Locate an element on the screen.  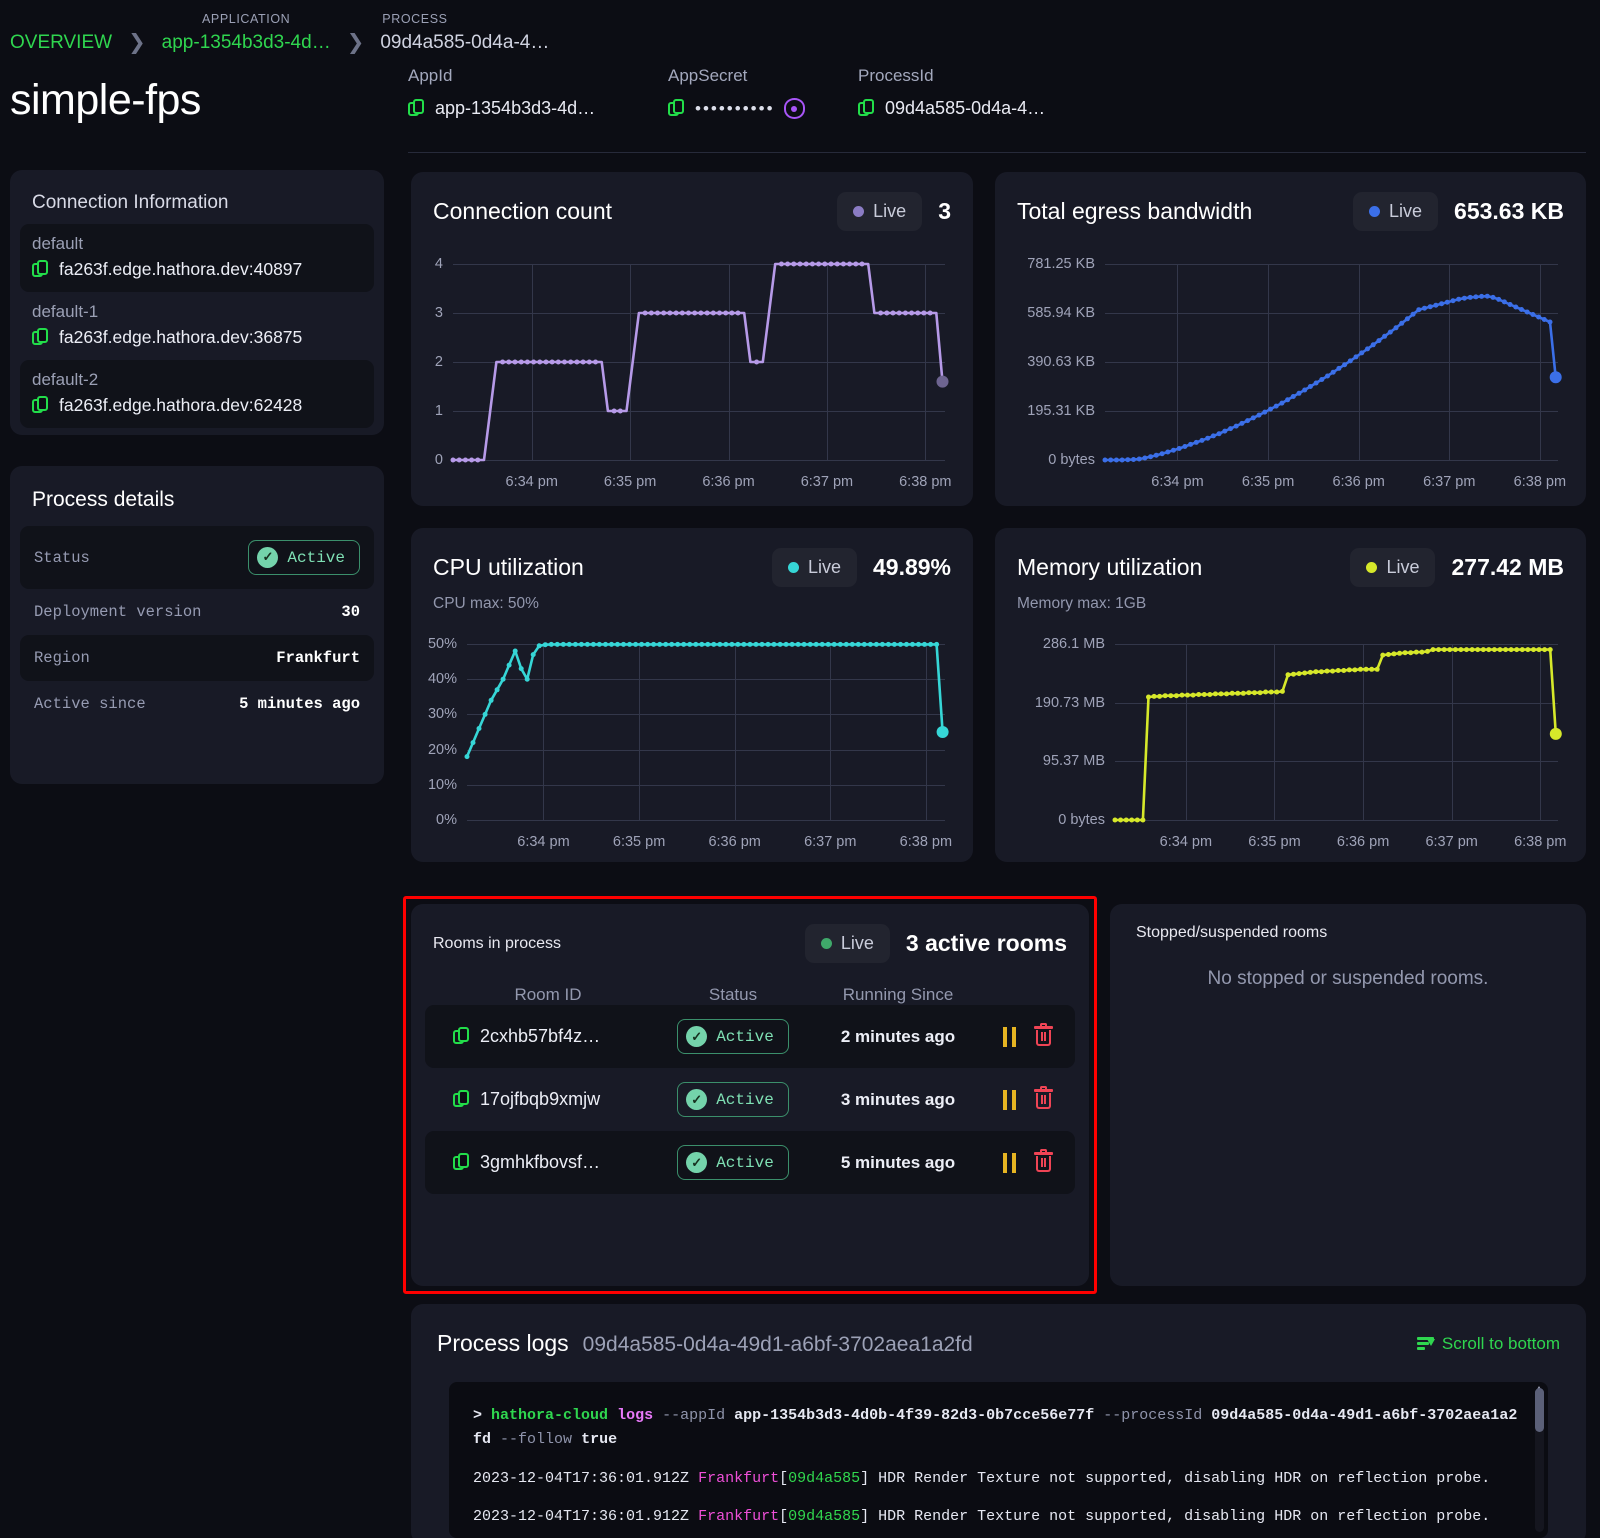
column-status: Status is located at coordinates (733, 994).